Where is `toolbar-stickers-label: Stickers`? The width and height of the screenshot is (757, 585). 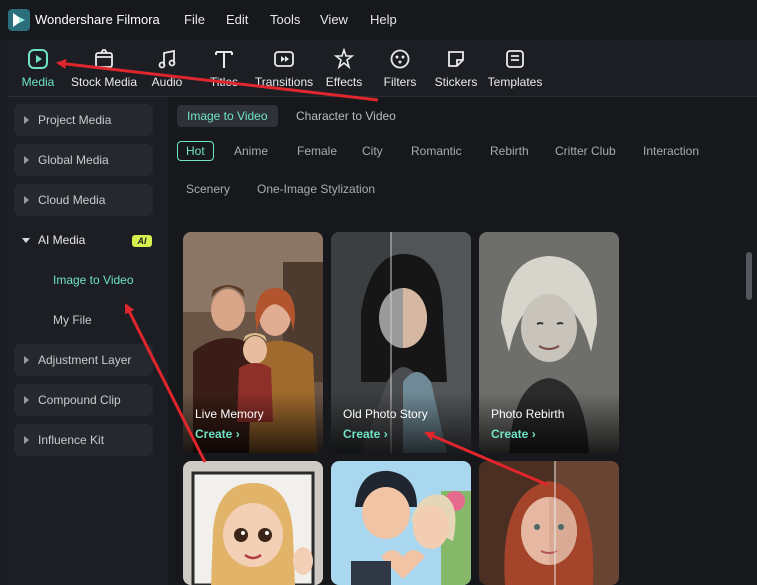
toolbar-stickers-label: Stickers is located at coordinates (456, 82).